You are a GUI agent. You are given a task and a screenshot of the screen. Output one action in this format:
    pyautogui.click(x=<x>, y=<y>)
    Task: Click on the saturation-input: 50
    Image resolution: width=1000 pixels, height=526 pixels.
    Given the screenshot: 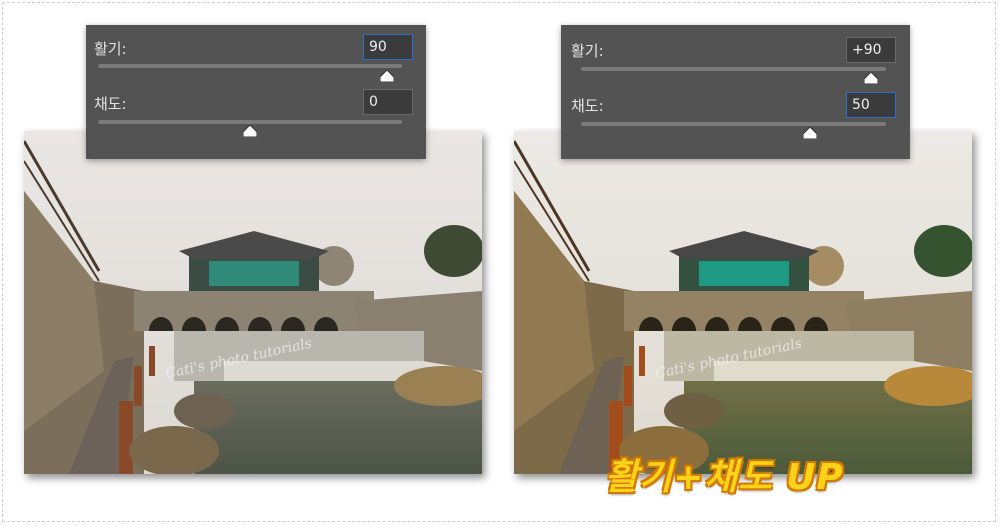 What is the action you would take?
    pyautogui.click(x=871, y=105)
    